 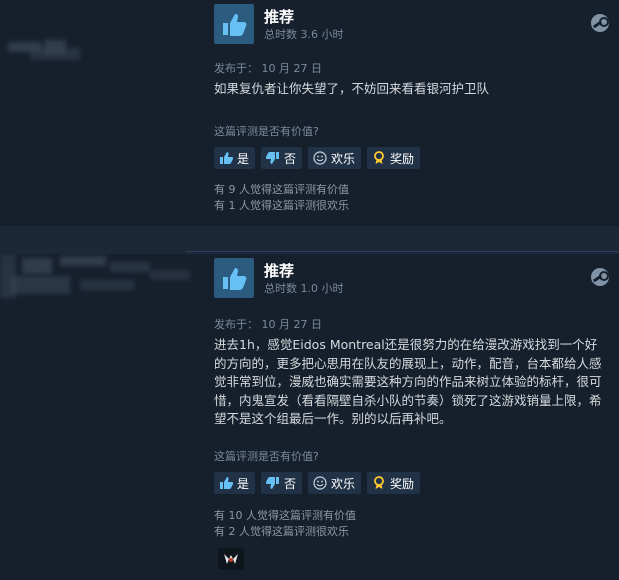 I want to click on author-info-blurred, so click(x=100, y=113).